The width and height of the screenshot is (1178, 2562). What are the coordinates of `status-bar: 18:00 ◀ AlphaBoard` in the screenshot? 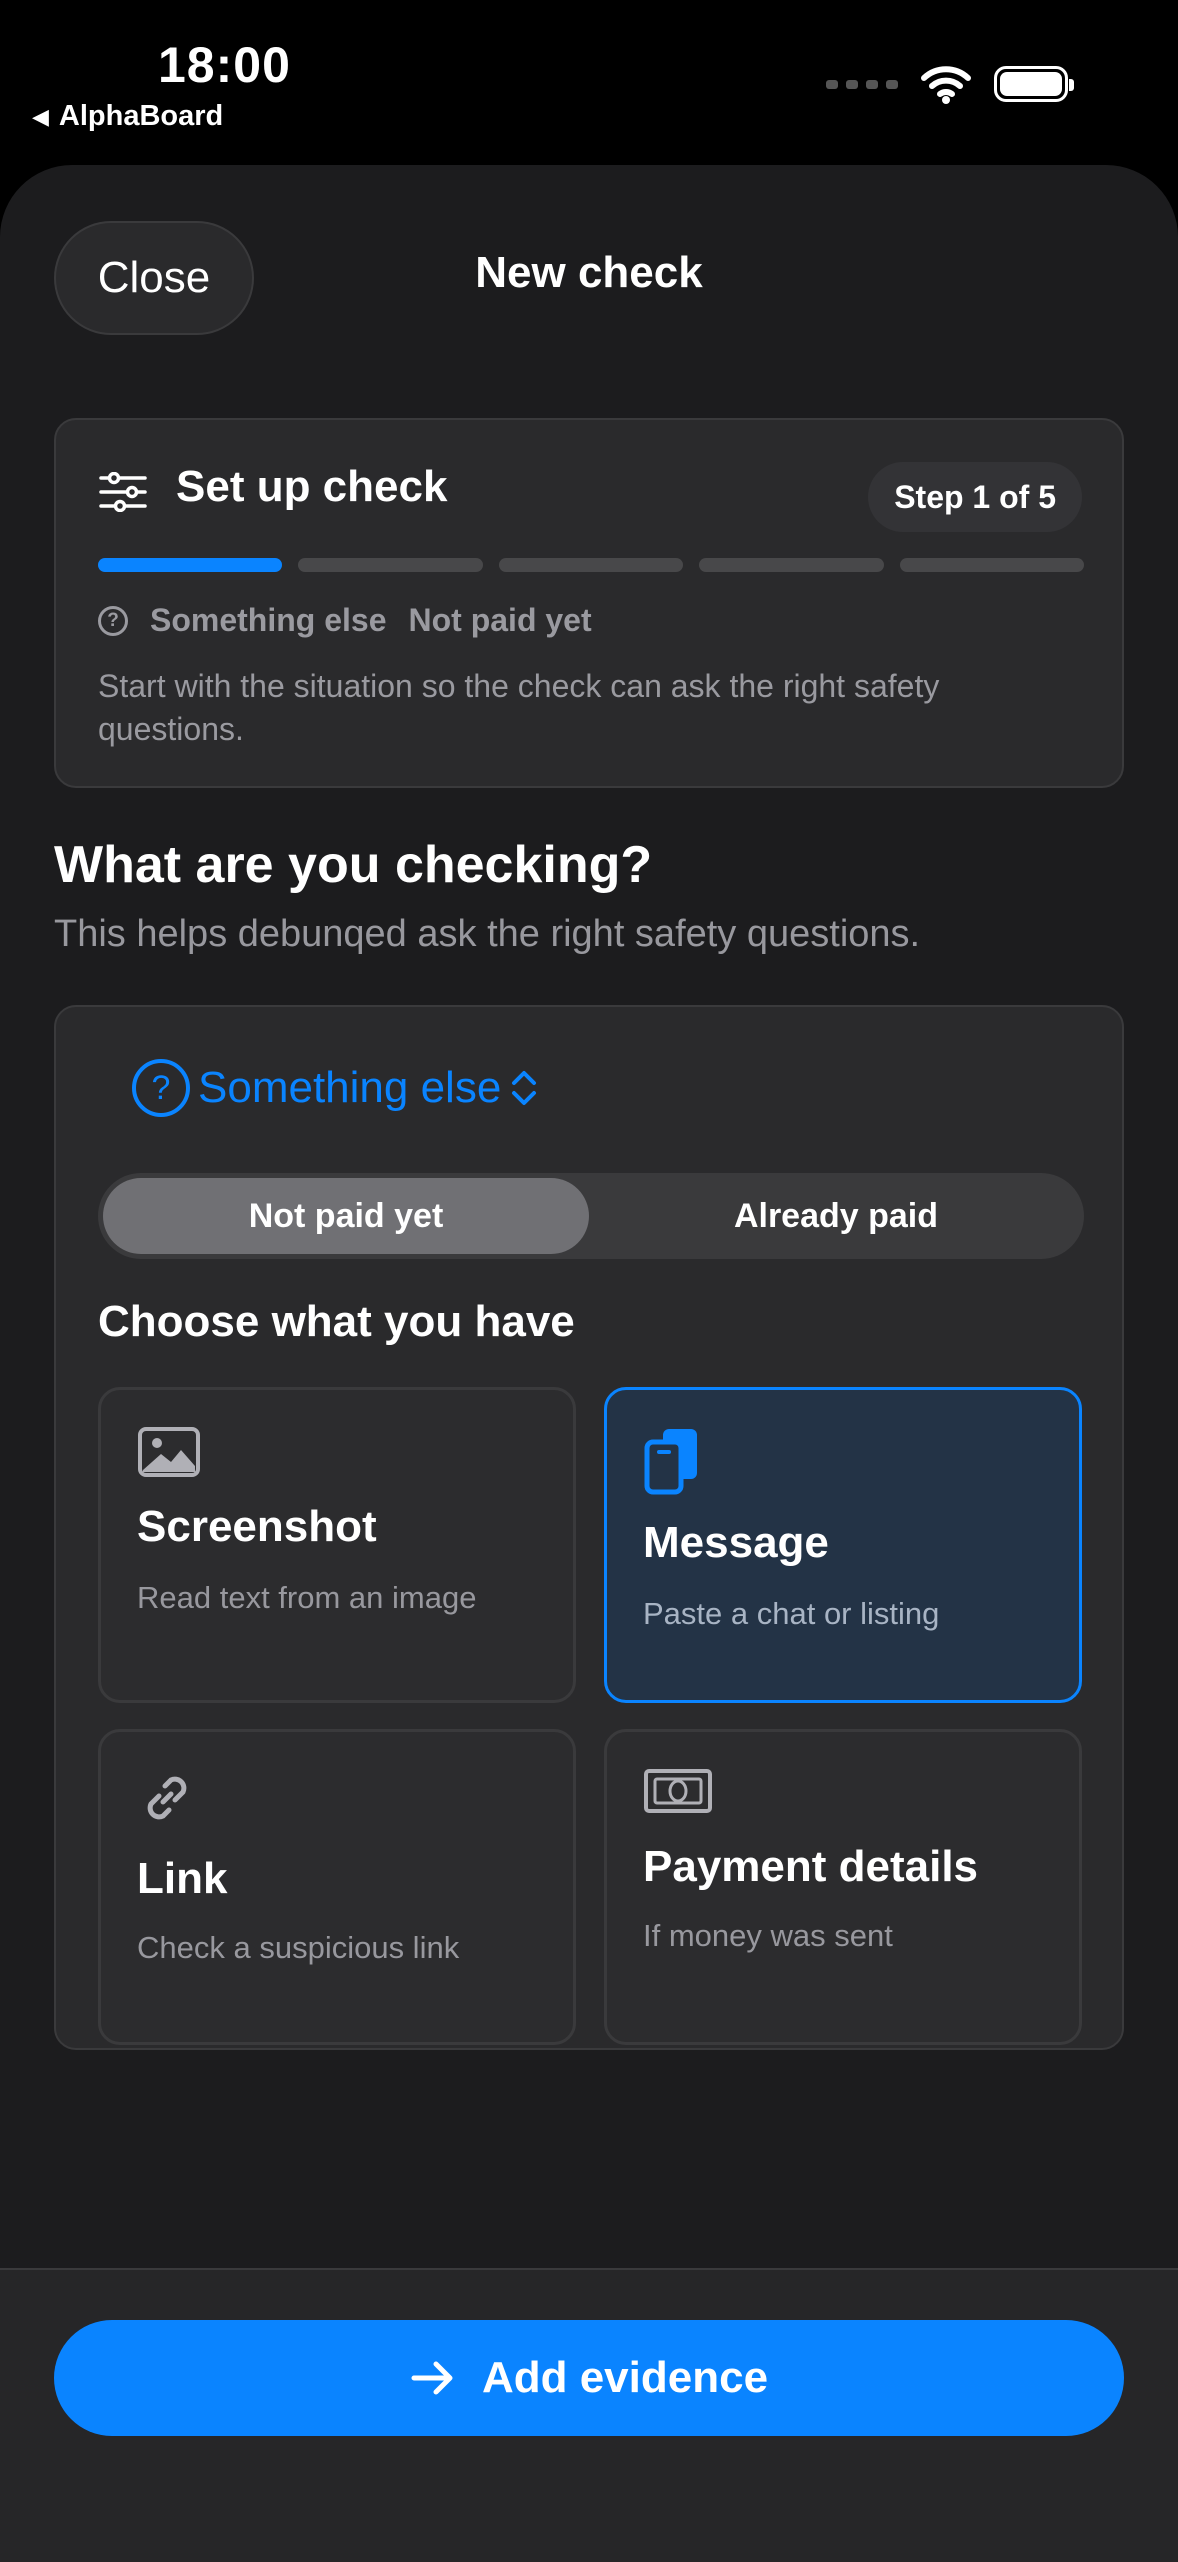 It's located at (589, 82).